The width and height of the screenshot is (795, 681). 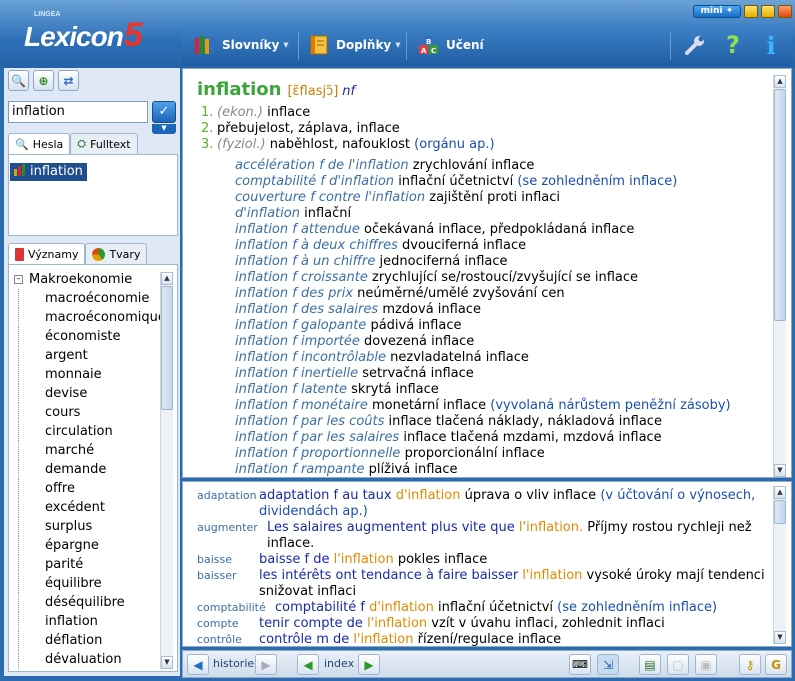 What do you see at coordinates (89, 545) in the screenshot?
I see `tree-item: épargne` at bounding box center [89, 545].